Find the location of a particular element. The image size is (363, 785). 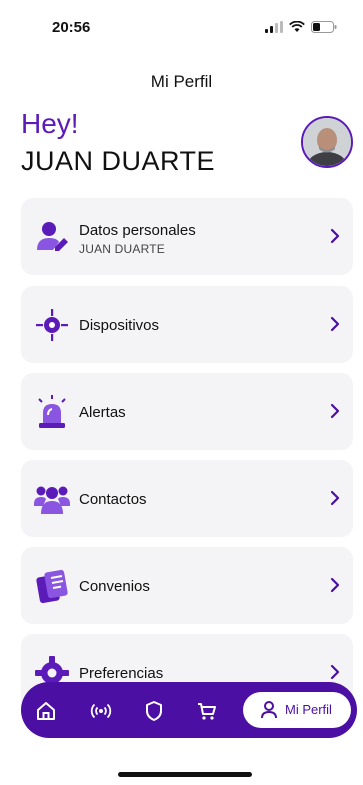

greeting-text: Hey! is located at coordinates (50, 123).